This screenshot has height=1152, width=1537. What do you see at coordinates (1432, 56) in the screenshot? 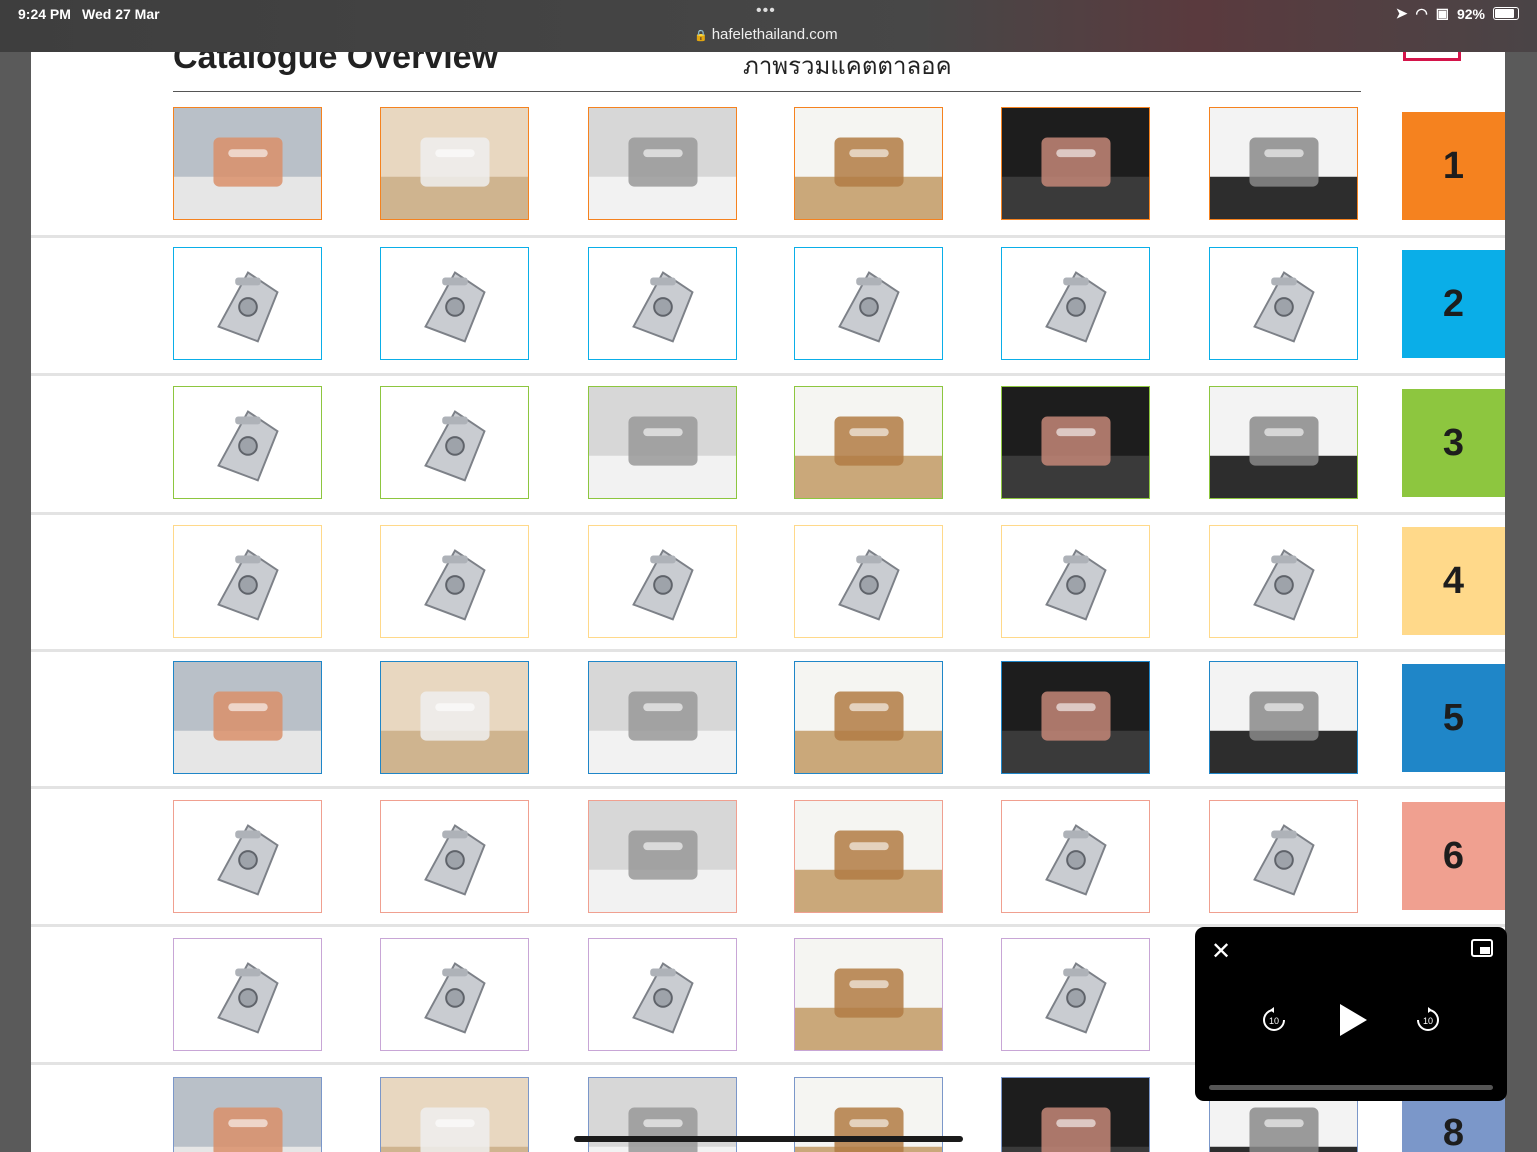
I see `red-mark` at bounding box center [1432, 56].